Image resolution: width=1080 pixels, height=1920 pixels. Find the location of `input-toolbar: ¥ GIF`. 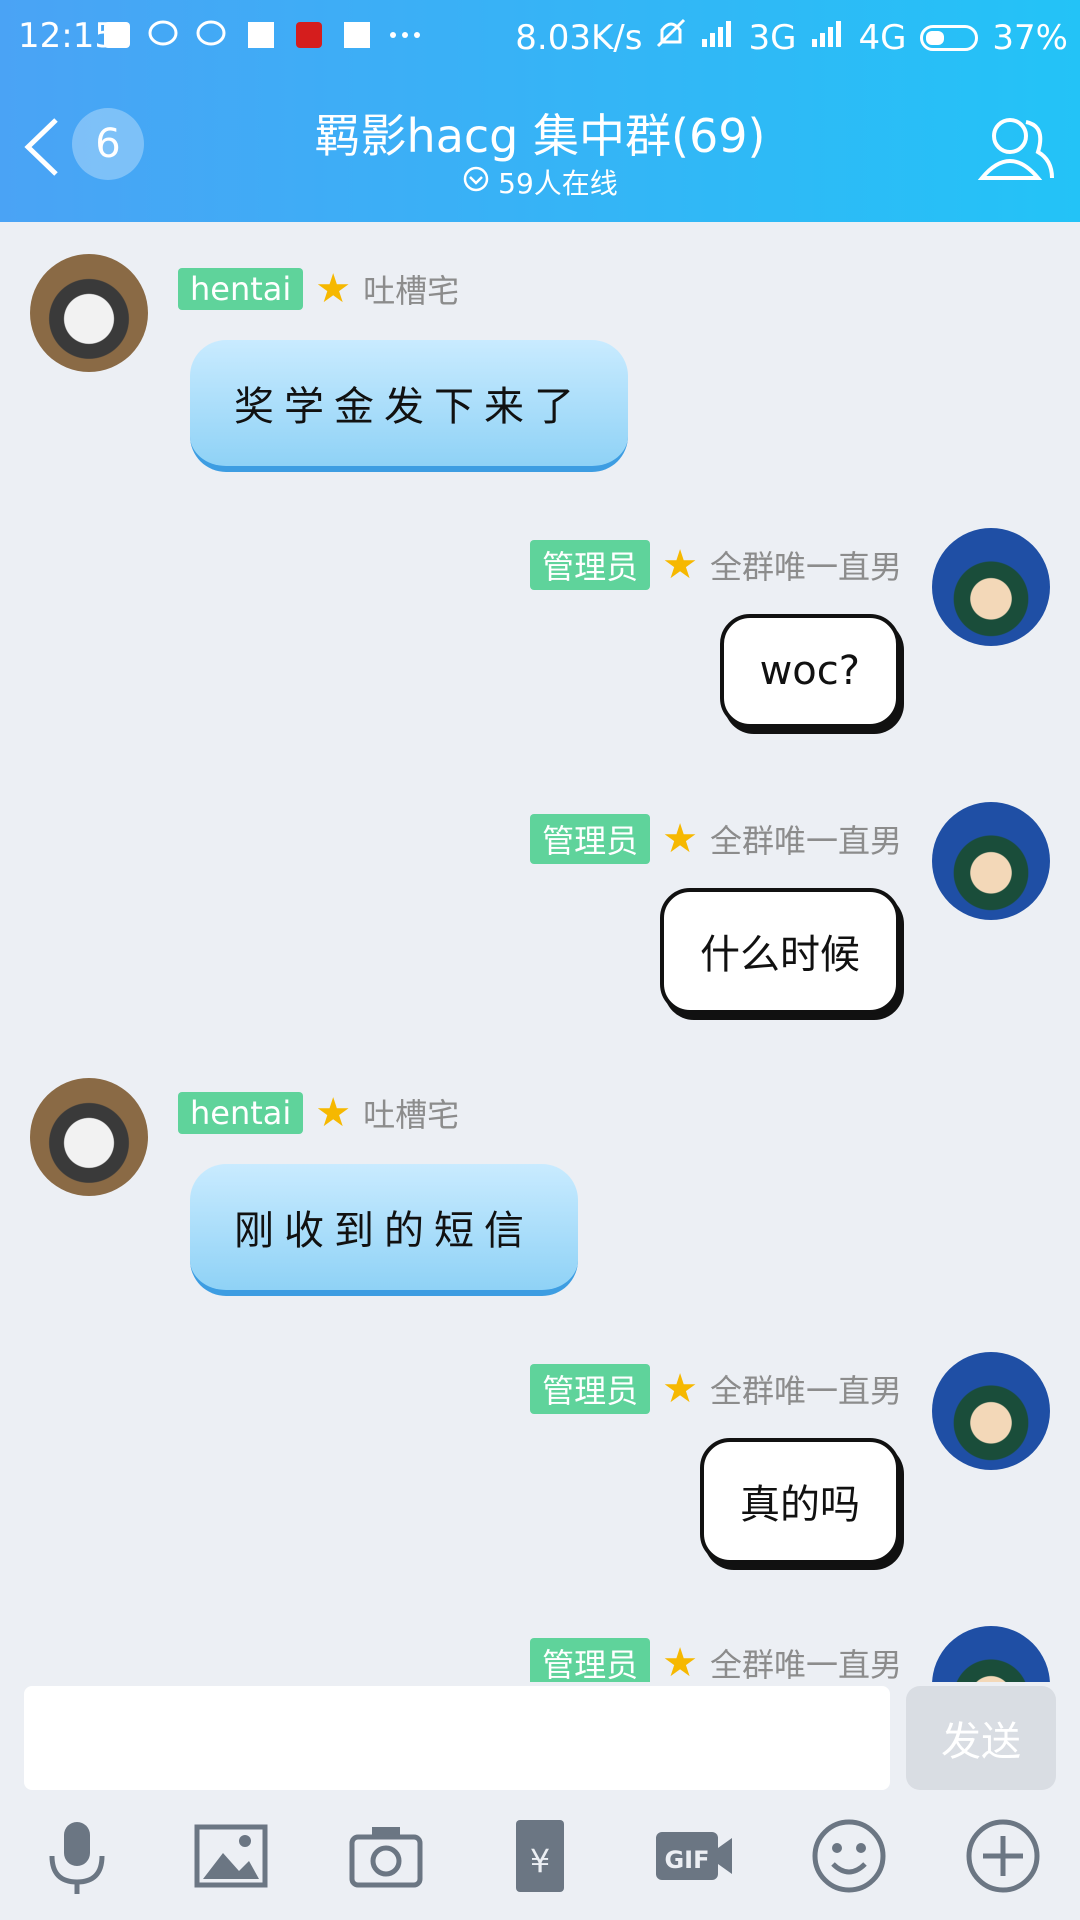

input-toolbar: ¥ GIF is located at coordinates (540, 1856).